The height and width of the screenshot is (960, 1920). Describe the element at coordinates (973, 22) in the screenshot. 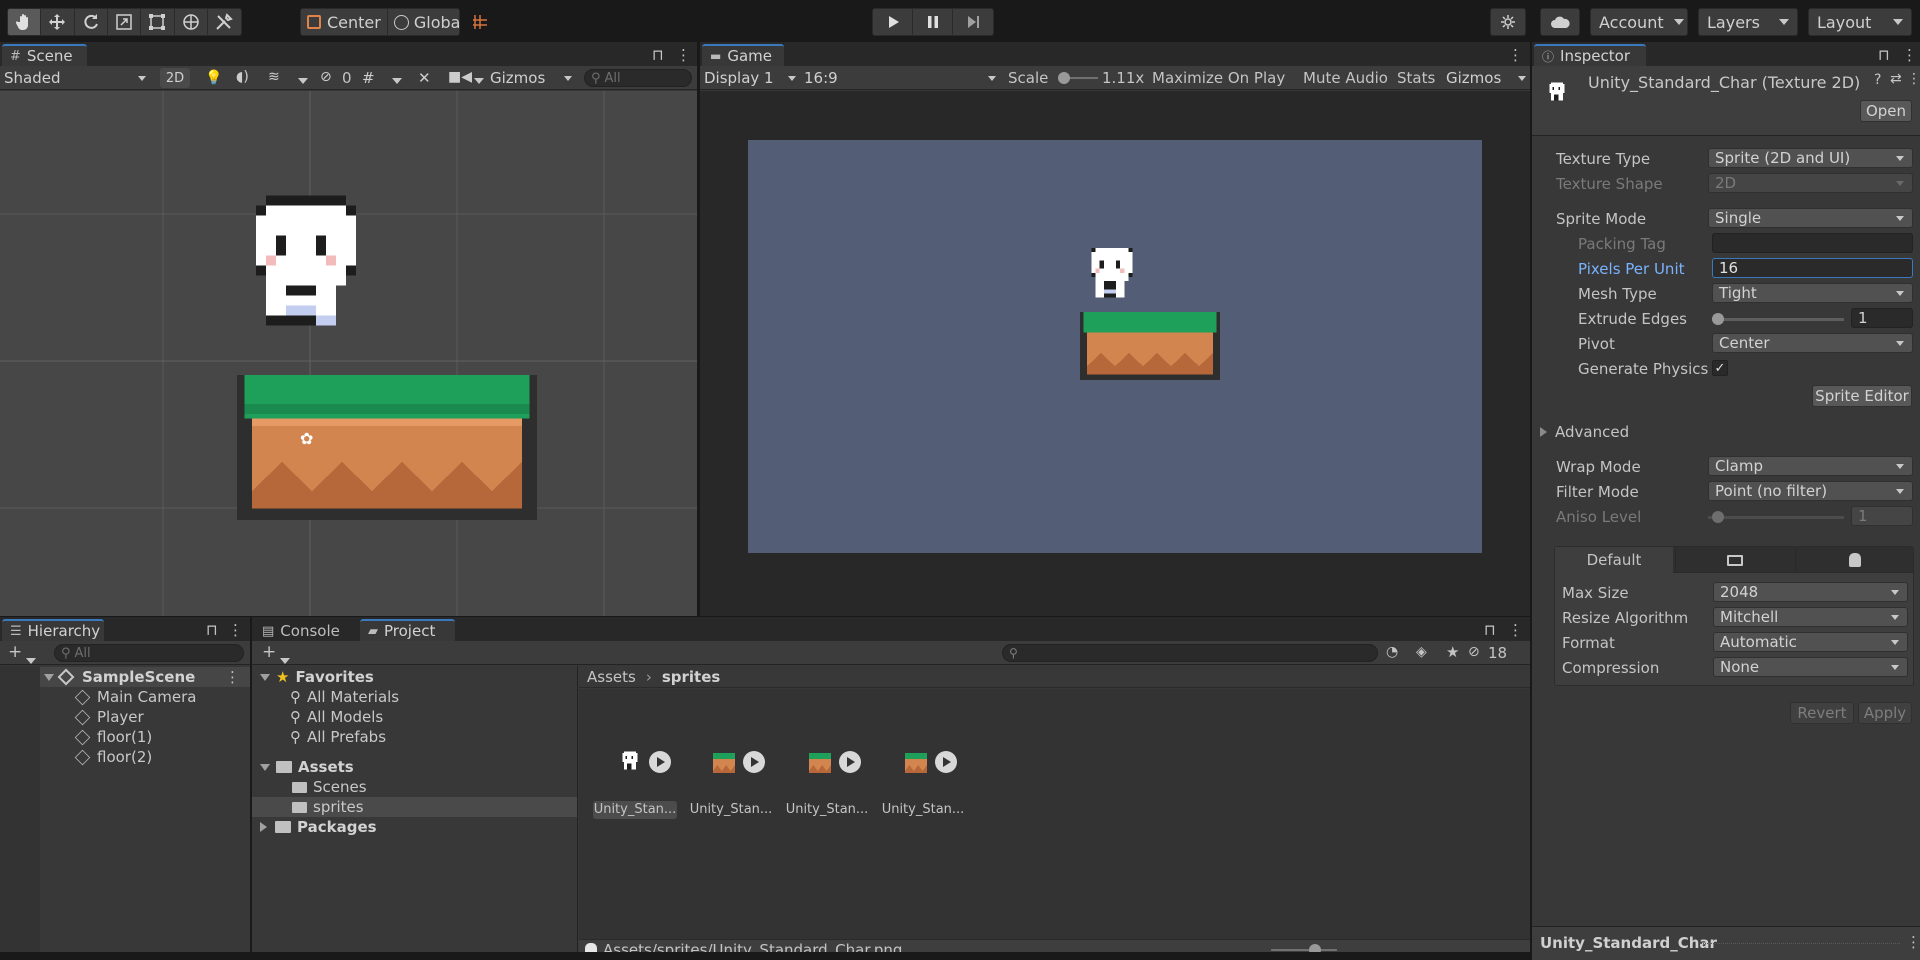

I see `step-button` at that location.